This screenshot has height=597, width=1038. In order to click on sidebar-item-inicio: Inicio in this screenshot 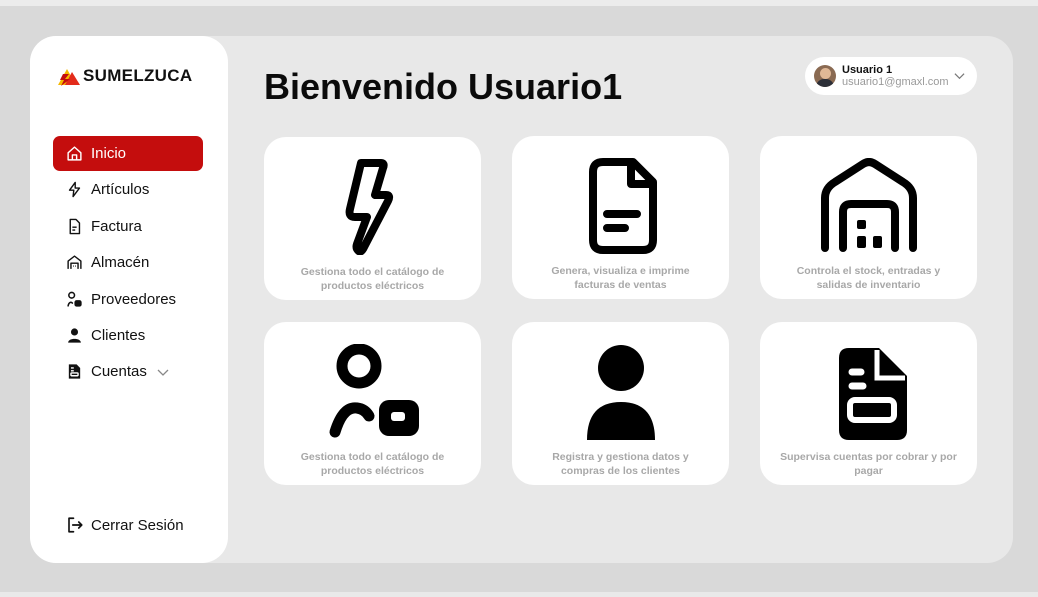, I will do `click(128, 153)`.